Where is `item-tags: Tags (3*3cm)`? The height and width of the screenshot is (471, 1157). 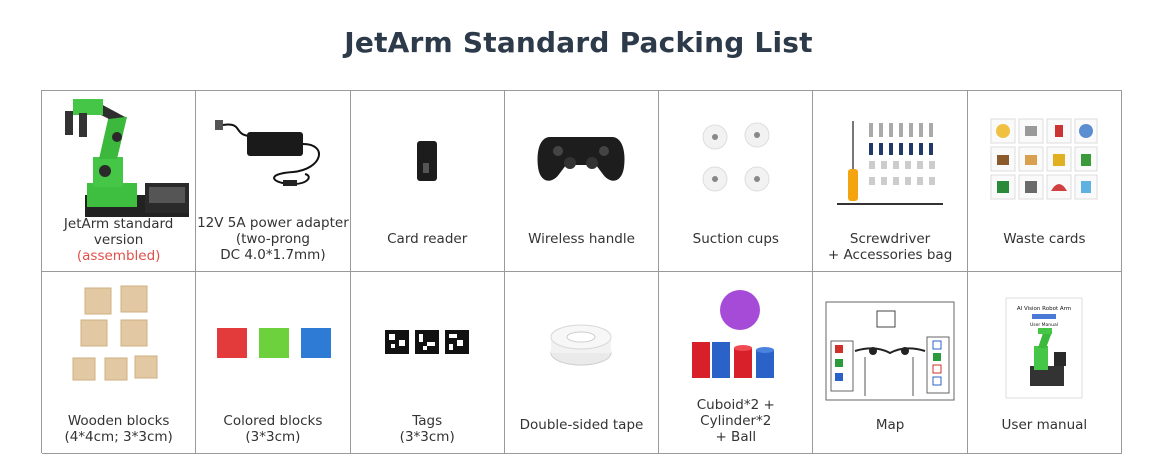 item-tags: Tags (3*3cm) is located at coordinates (427, 363).